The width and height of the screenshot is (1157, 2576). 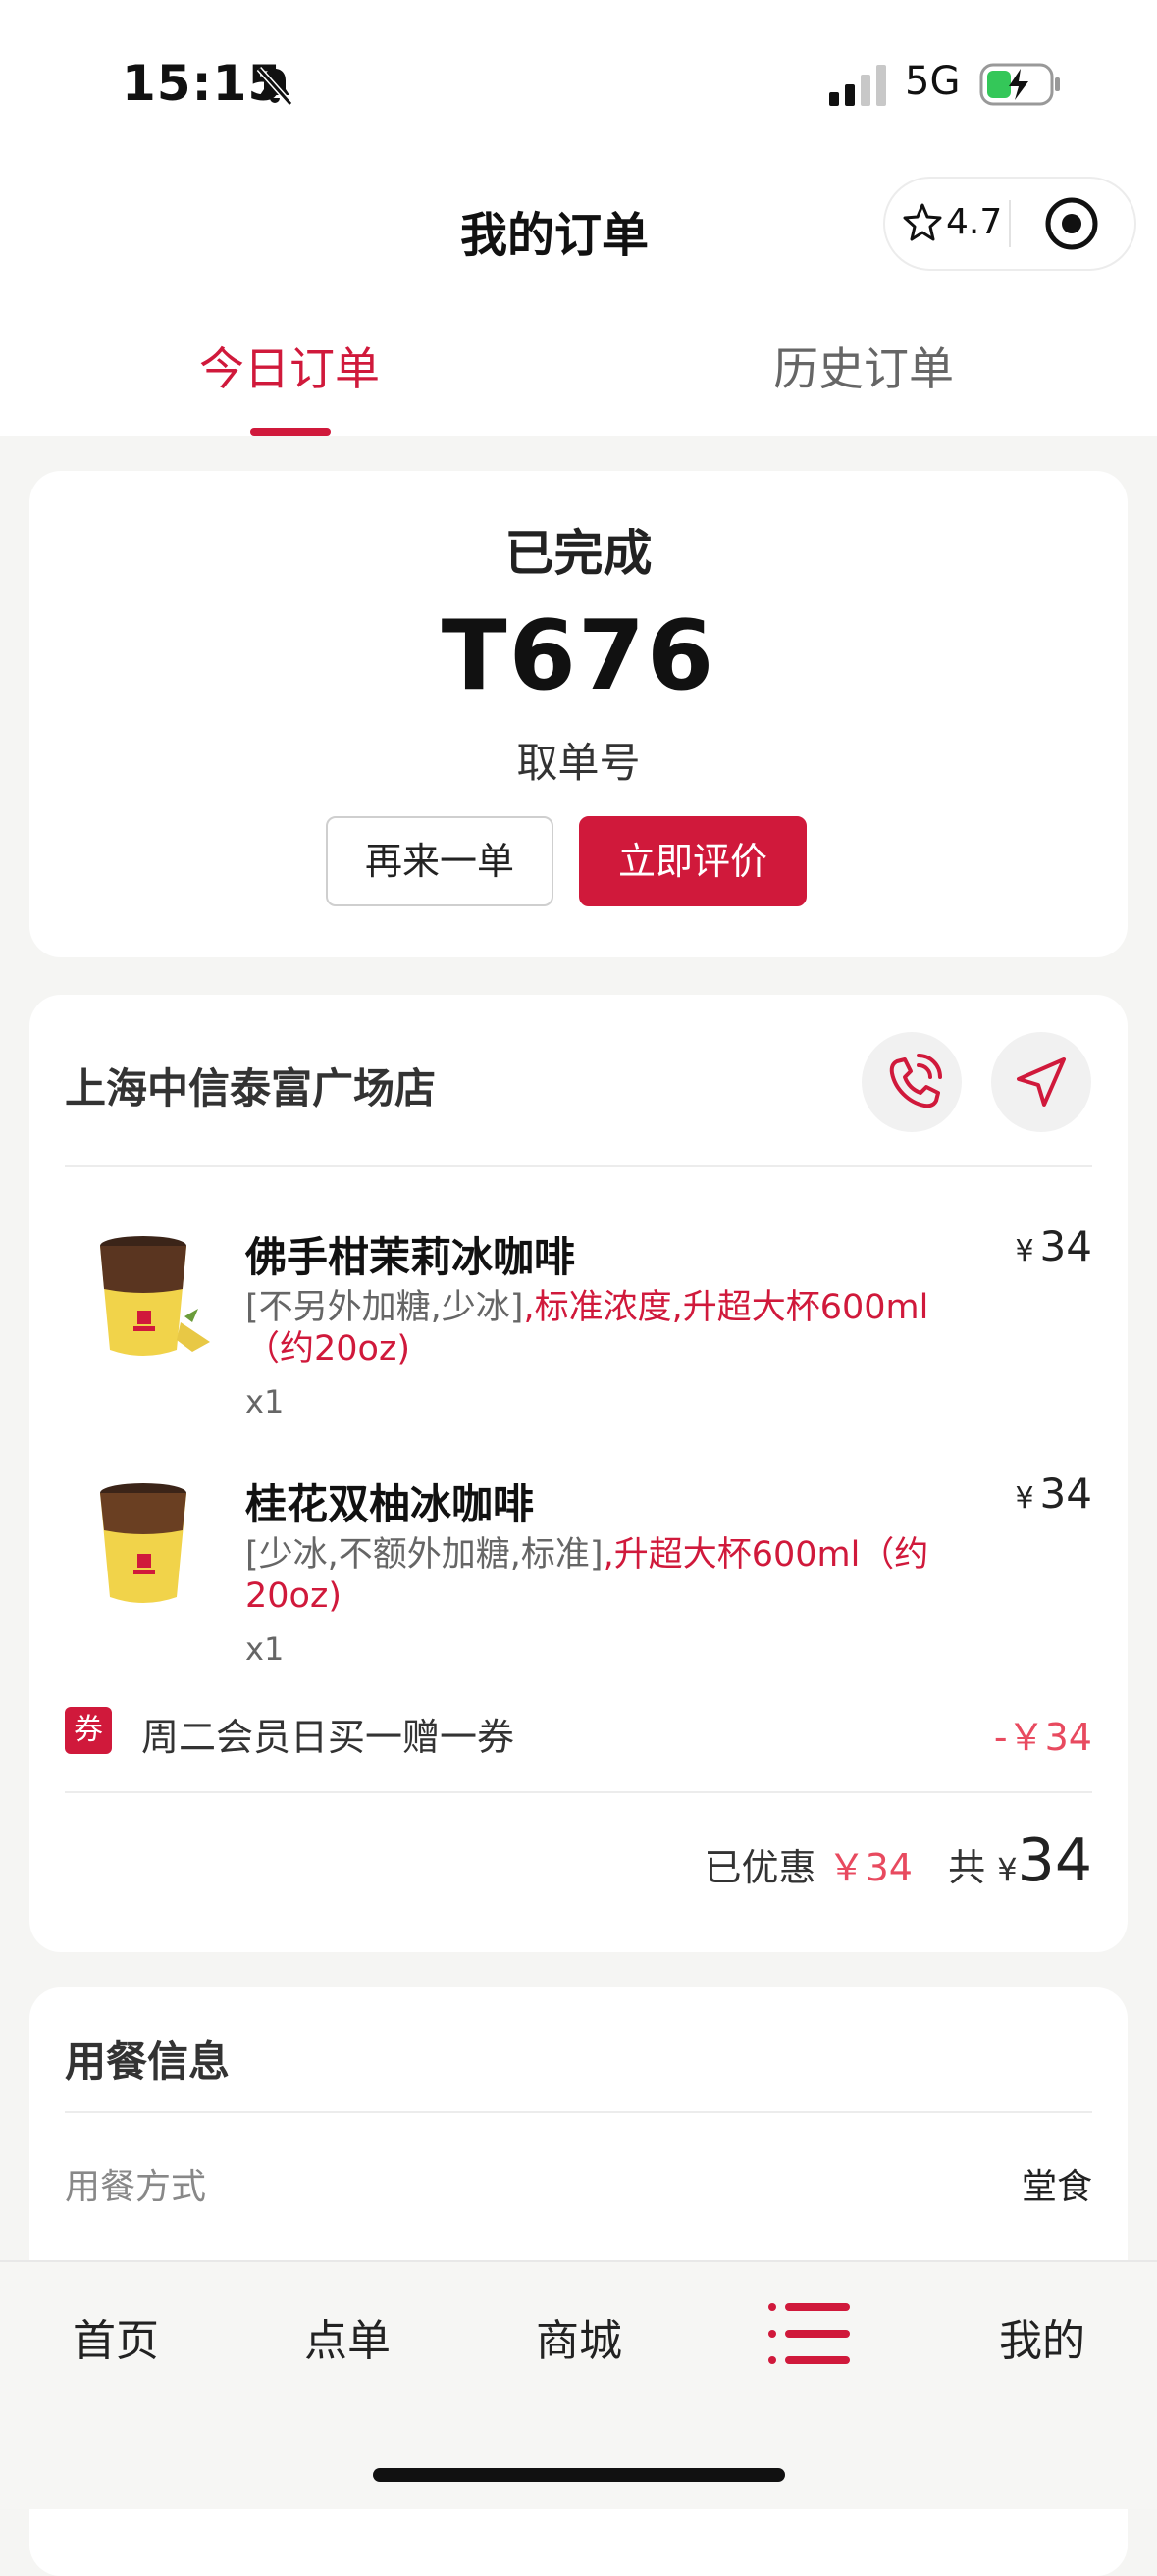 I want to click on order-status: 已完成, so click(x=578, y=553).